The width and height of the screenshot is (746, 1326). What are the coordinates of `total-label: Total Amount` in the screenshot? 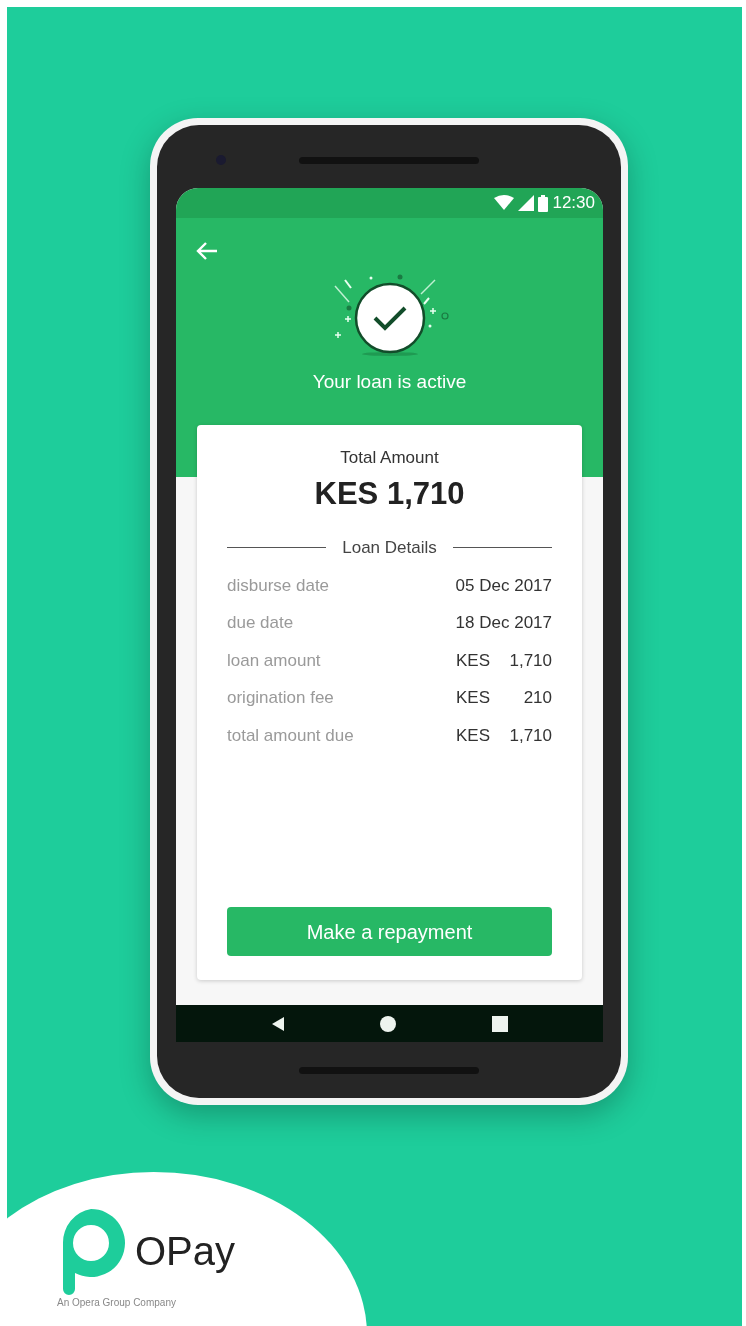 It's located at (389, 457).